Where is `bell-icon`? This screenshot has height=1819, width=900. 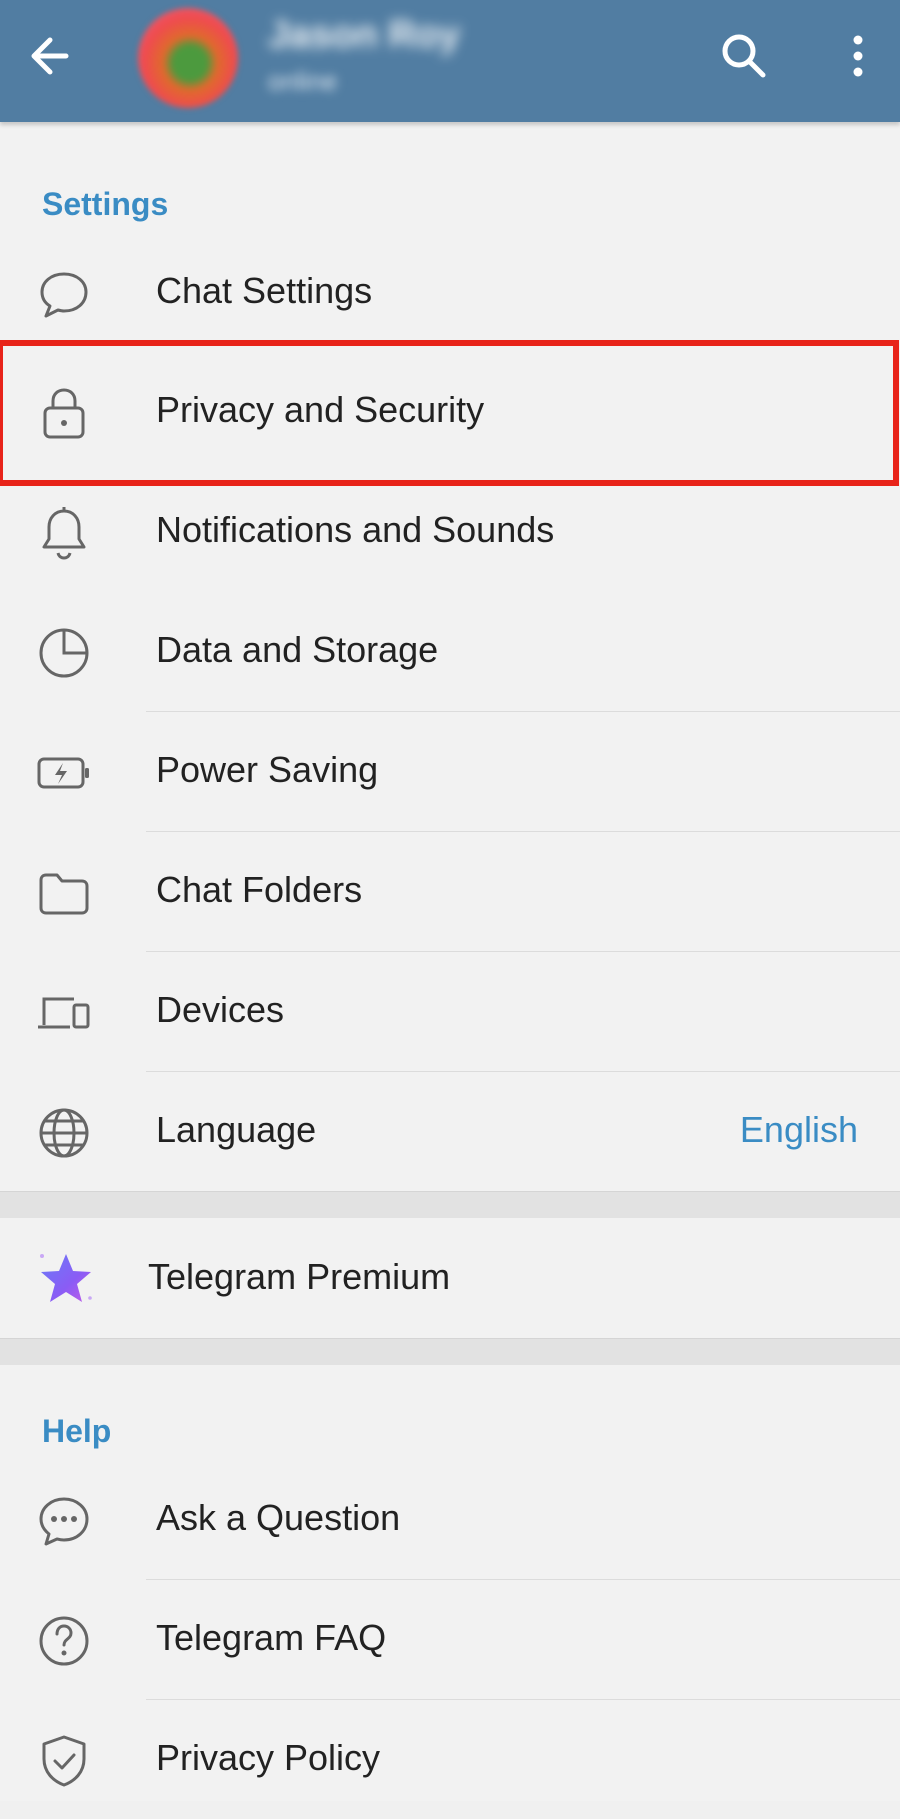
bell-icon is located at coordinates (64, 533).